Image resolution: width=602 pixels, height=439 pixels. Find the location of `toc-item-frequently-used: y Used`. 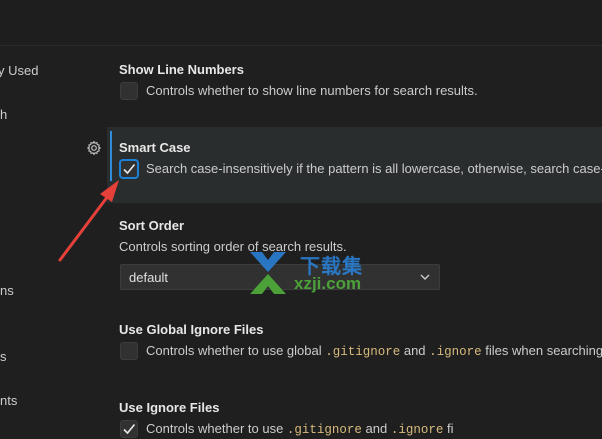

toc-item-frequently-used: y Used is located at coordinates (19, 70).